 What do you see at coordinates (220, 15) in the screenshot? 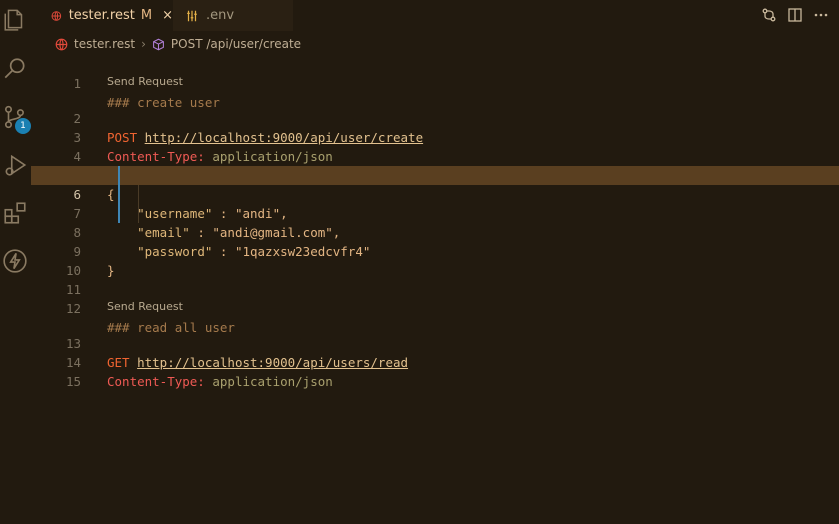
I see `tab-label: .env` at bounding box center [220, 15].